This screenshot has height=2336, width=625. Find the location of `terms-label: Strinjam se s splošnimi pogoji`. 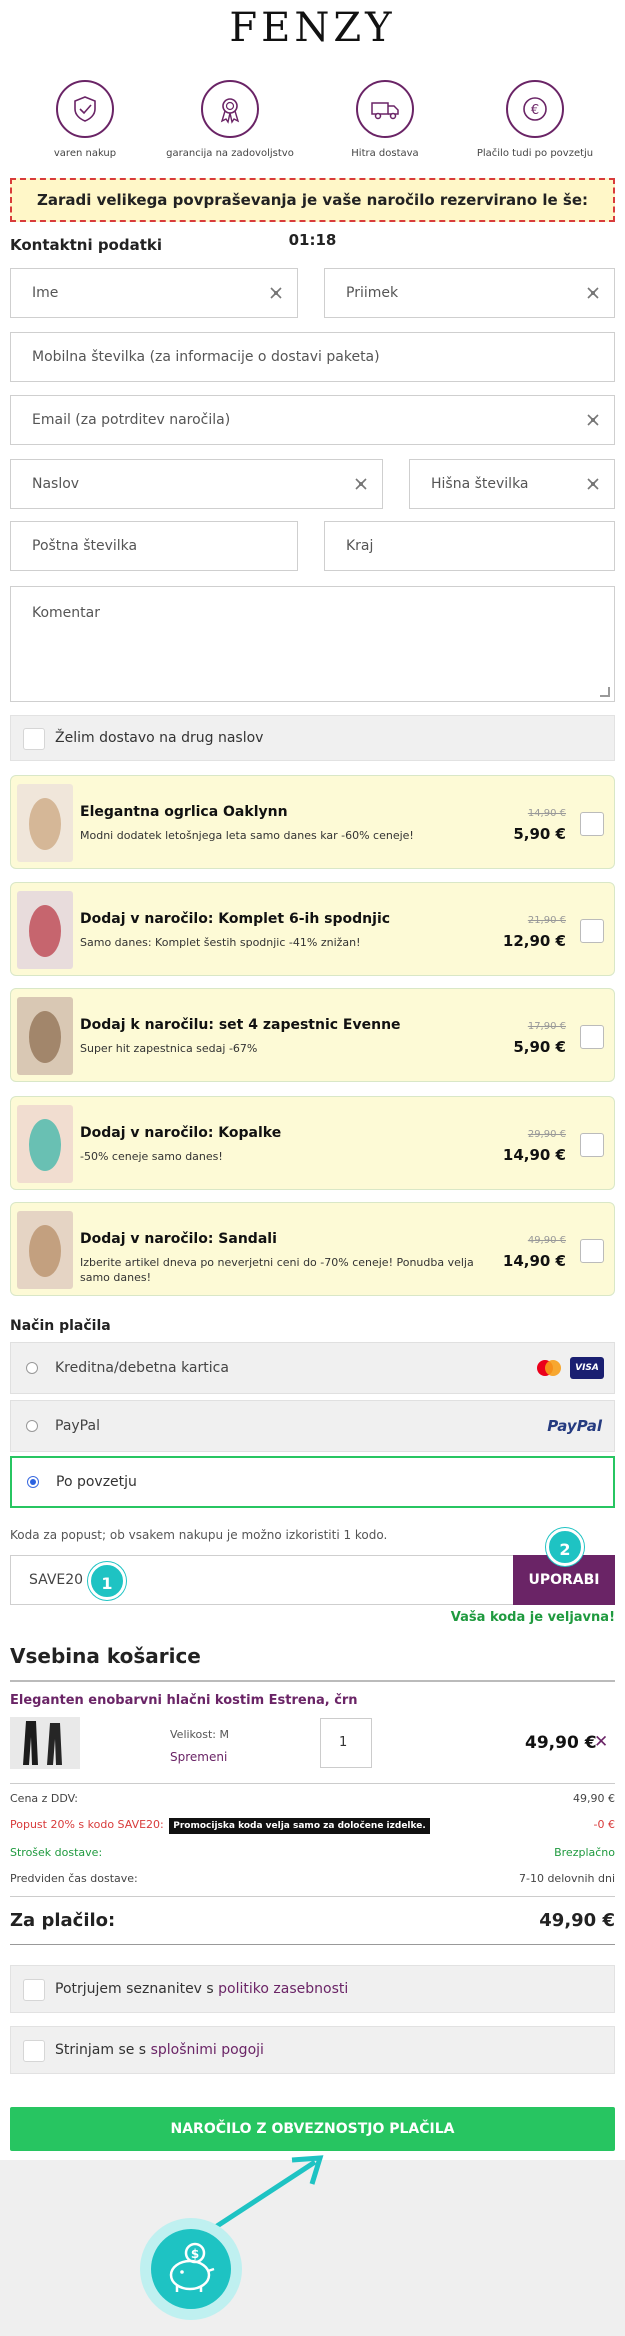

terms-label: Strinjam se s splošnimi pogoji is located at coordinates (159, 2050).